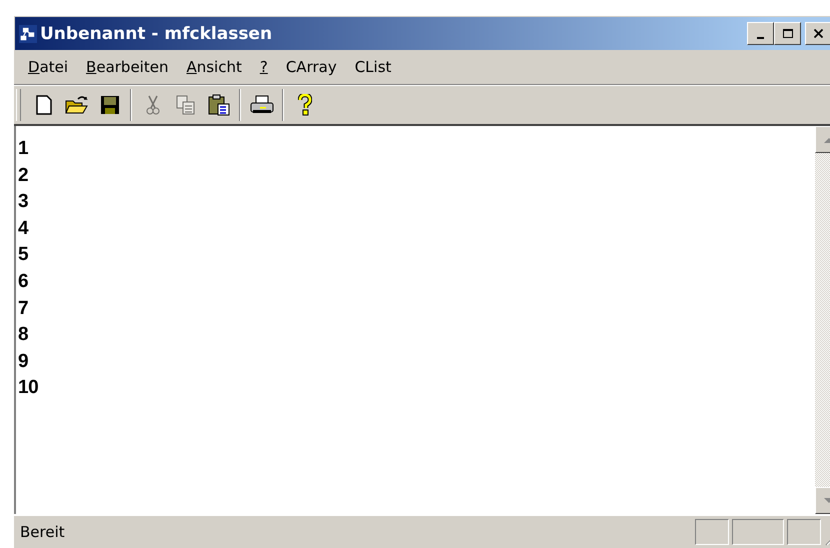 Image resolution: width=830 pixels, height=548 pixels. I want to click on folder-icon, so click(76, 105).